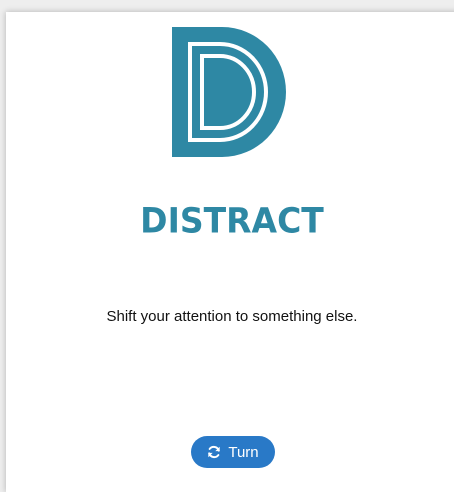  I want to click on turn-button: Turn, so click(233, 452).